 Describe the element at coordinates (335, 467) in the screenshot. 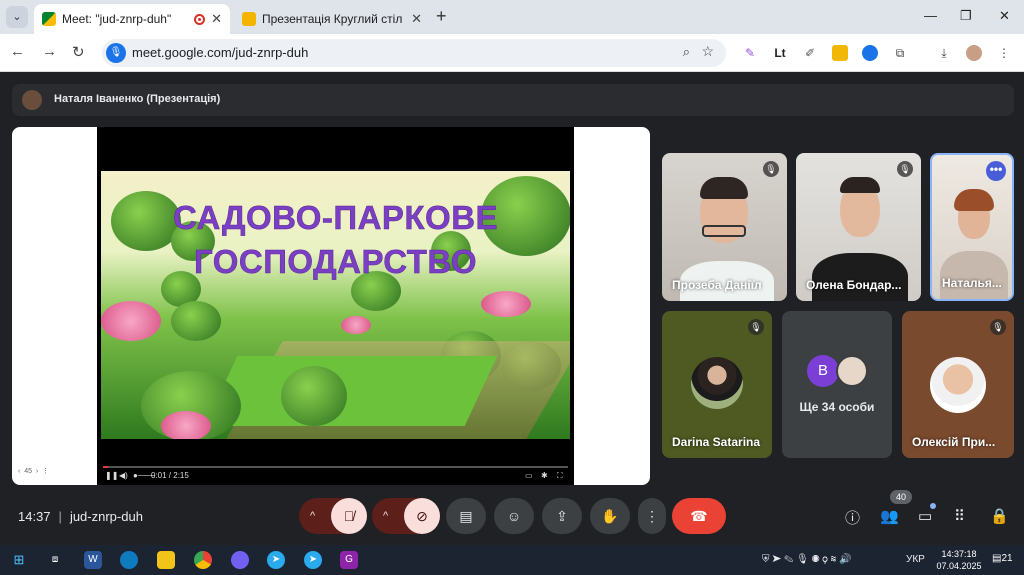

I see `video-progress-bar` at that location.